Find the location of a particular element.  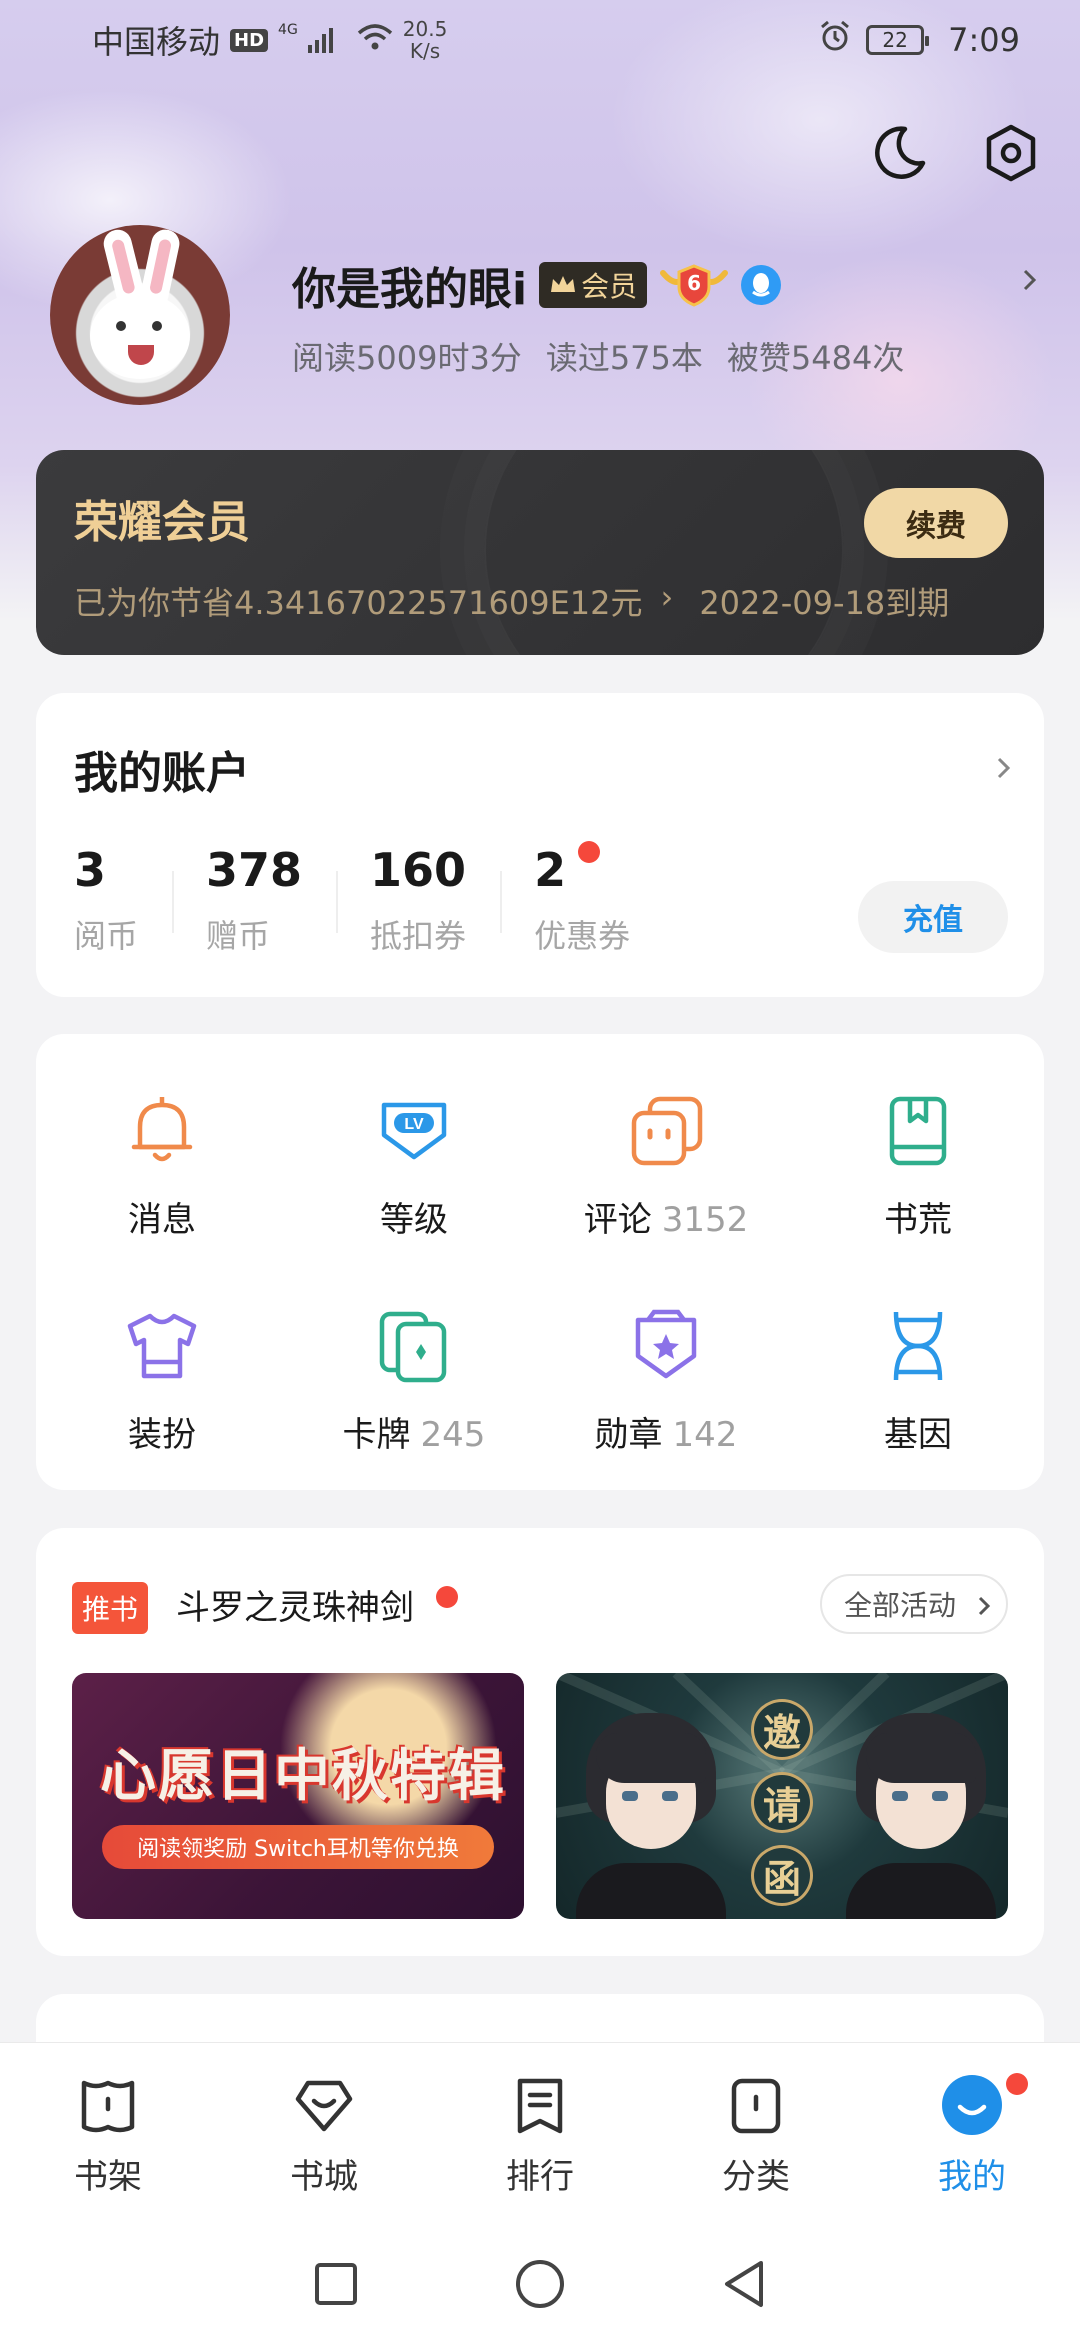

shirt-icon is located at coordinates (162, 1346).